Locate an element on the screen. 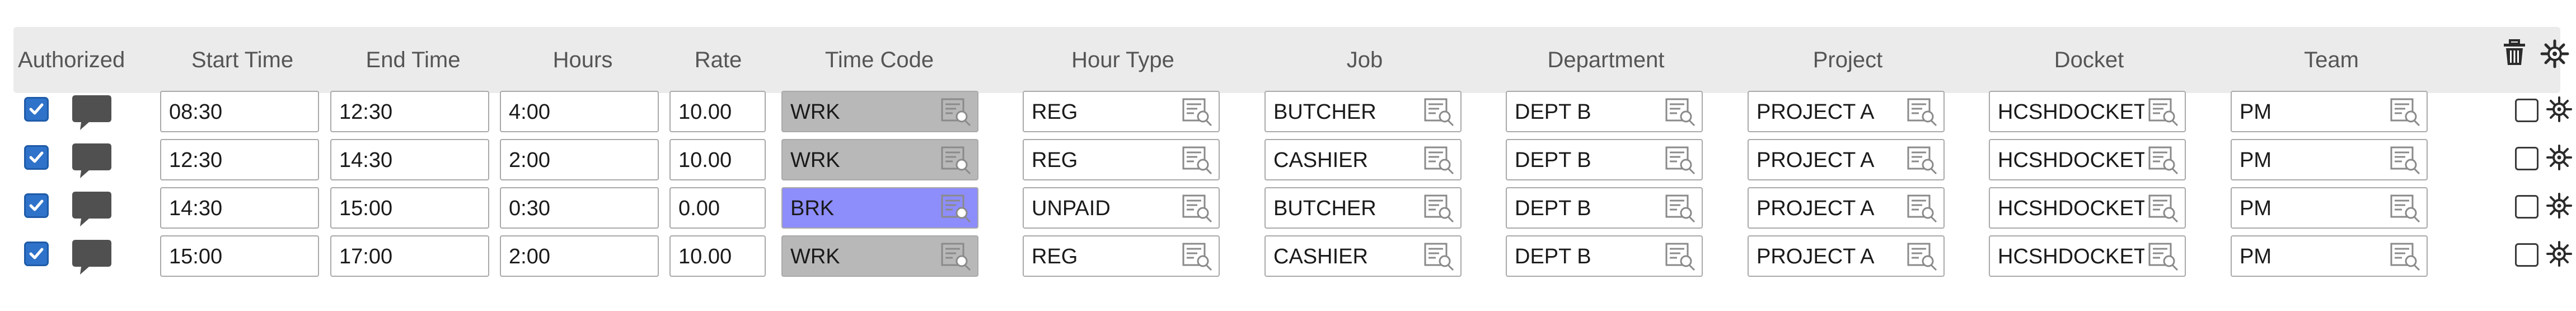  hour-type-field: UNPAID is located at coordinates (1122, 208).